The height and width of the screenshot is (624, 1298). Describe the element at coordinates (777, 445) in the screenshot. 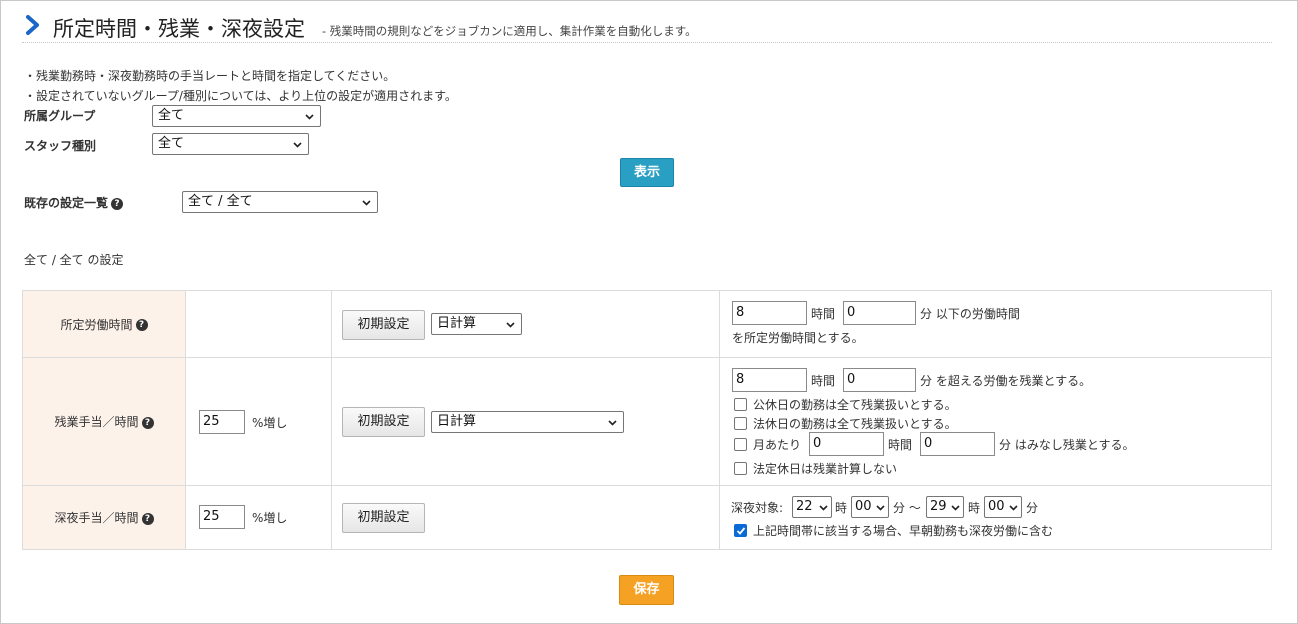

I see `monthly-label: 月あたり` at that location.